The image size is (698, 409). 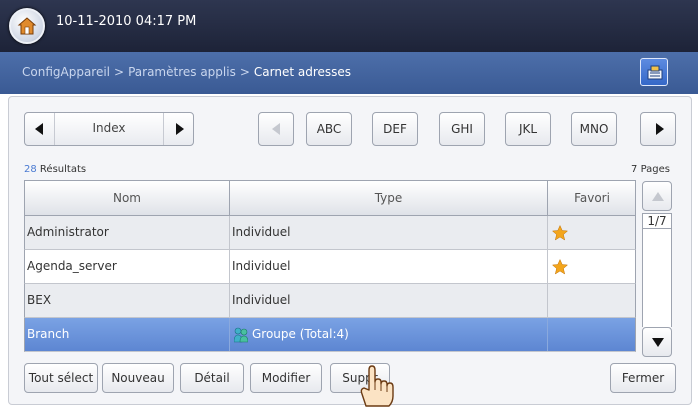 I want to click on cell-name: Administrator, so click(x=127, y=232).